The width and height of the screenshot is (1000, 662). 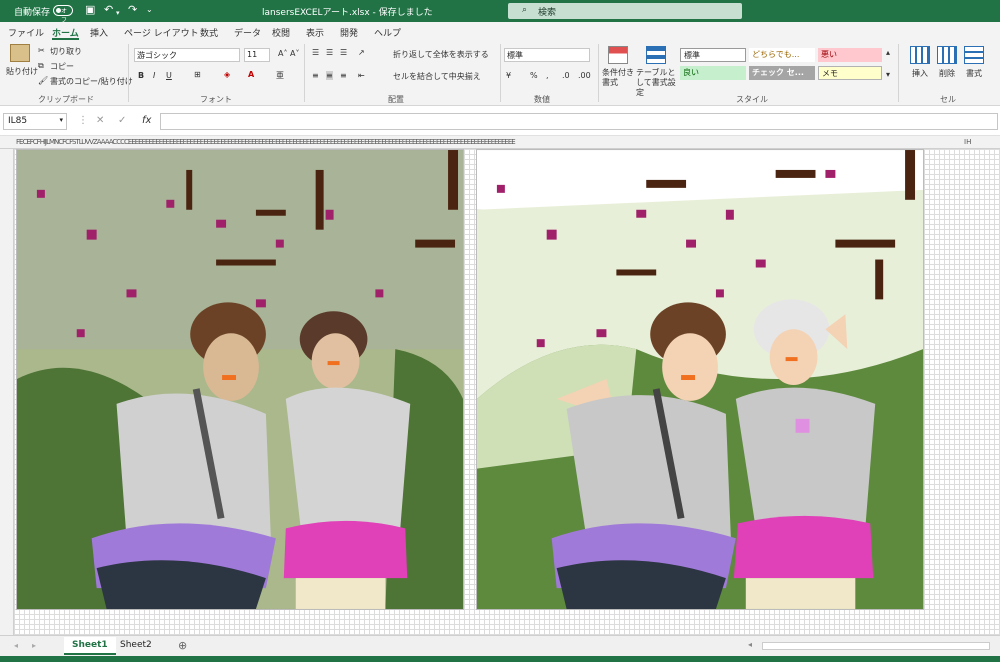 I want to click on styles-more-icon: ▾, so click(x=888, y=74).